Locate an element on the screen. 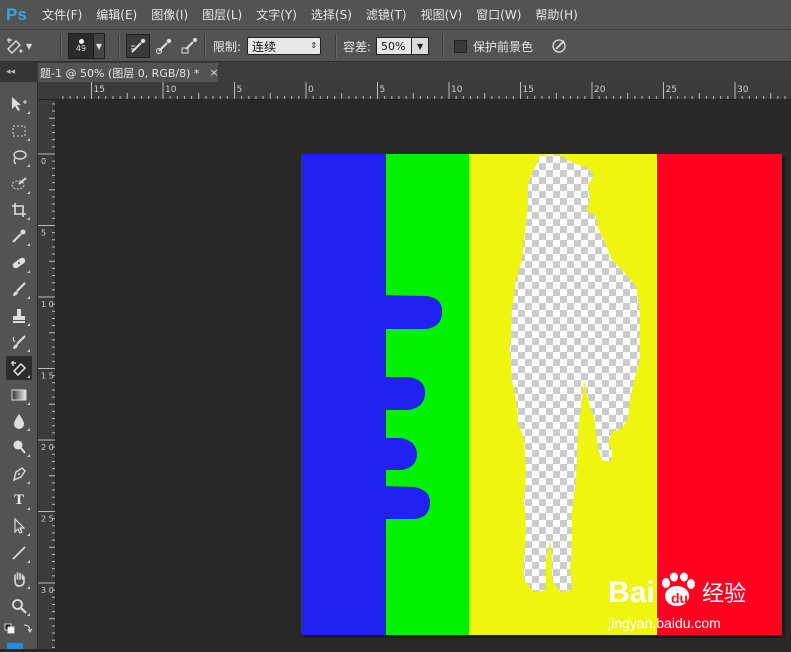 The image size is (791, 652). sampling-continuous-button is located at coordinates (138, 46).